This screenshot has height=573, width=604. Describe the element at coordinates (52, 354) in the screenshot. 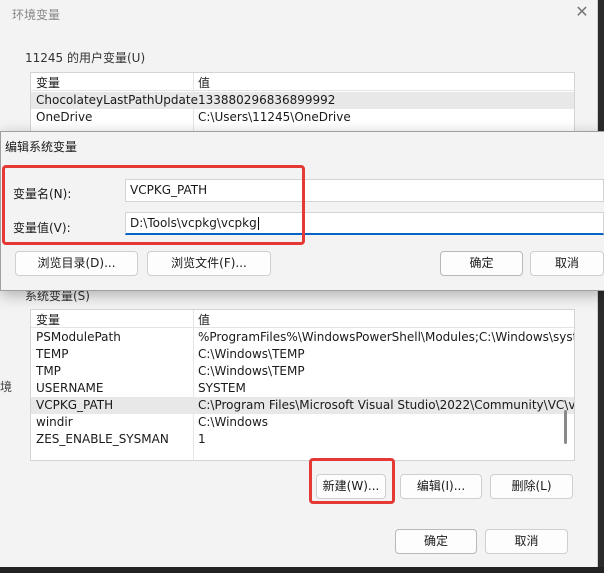

I see `variable-name: TEMP` at that location.